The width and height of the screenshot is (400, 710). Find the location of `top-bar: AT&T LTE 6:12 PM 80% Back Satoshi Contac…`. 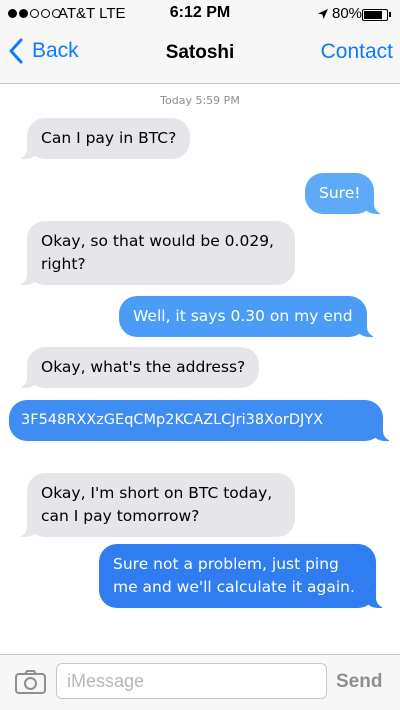

top-bar: AT&T LTE 6:12 PM 80% Back Satoshi Contac… is located at coordinates (200, 42).